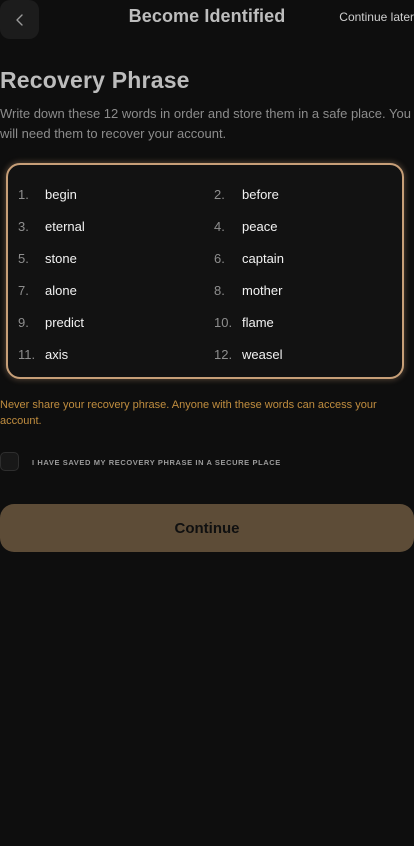  What do you see at coordinates (301, 259) in the screenshot?
I see `word-item-6: 6. captain` at bounding box center [301, 259].